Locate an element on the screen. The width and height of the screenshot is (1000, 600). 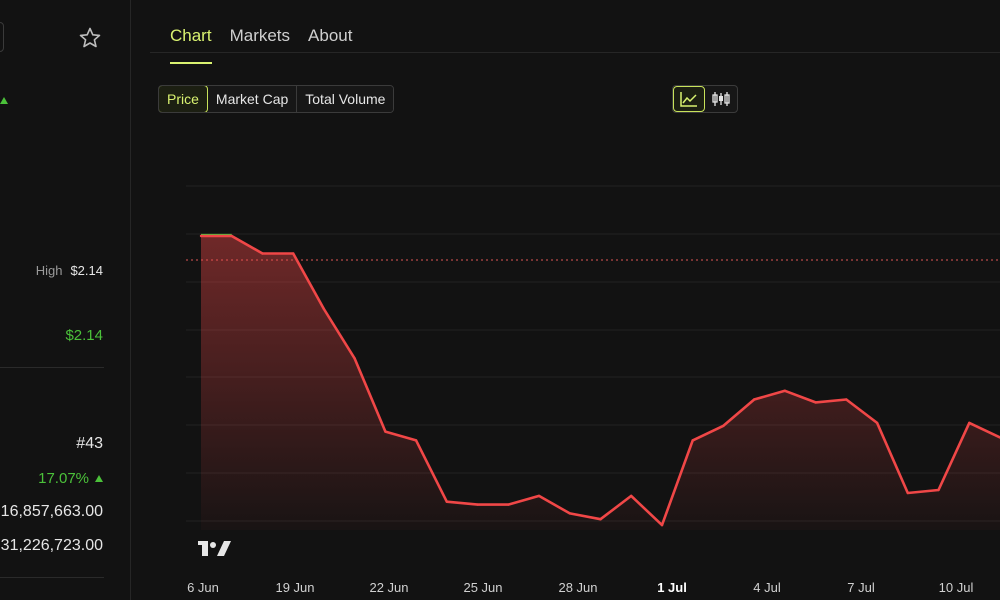
percent-up-arrow-icon is located at coordinates (99, 478).